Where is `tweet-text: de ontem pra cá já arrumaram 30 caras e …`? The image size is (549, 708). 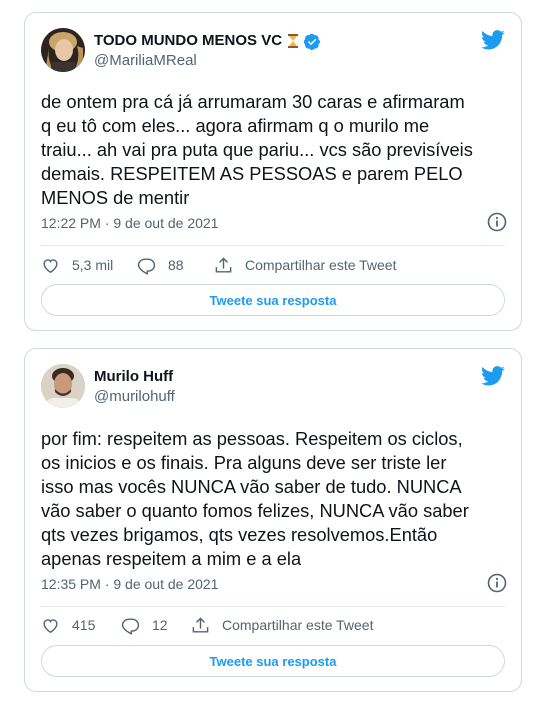
tweet-text: de ontem pra cá já arrumaram 30 caras e … is located at coordinates (257, 149).